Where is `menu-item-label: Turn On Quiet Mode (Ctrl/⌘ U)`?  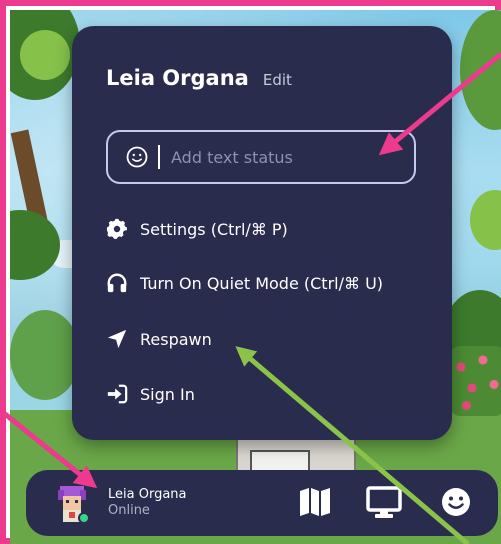
menu-item-label: Turn On Quiet Mode (Ctrl/⌘ U) is located at coordinates (262, 283).